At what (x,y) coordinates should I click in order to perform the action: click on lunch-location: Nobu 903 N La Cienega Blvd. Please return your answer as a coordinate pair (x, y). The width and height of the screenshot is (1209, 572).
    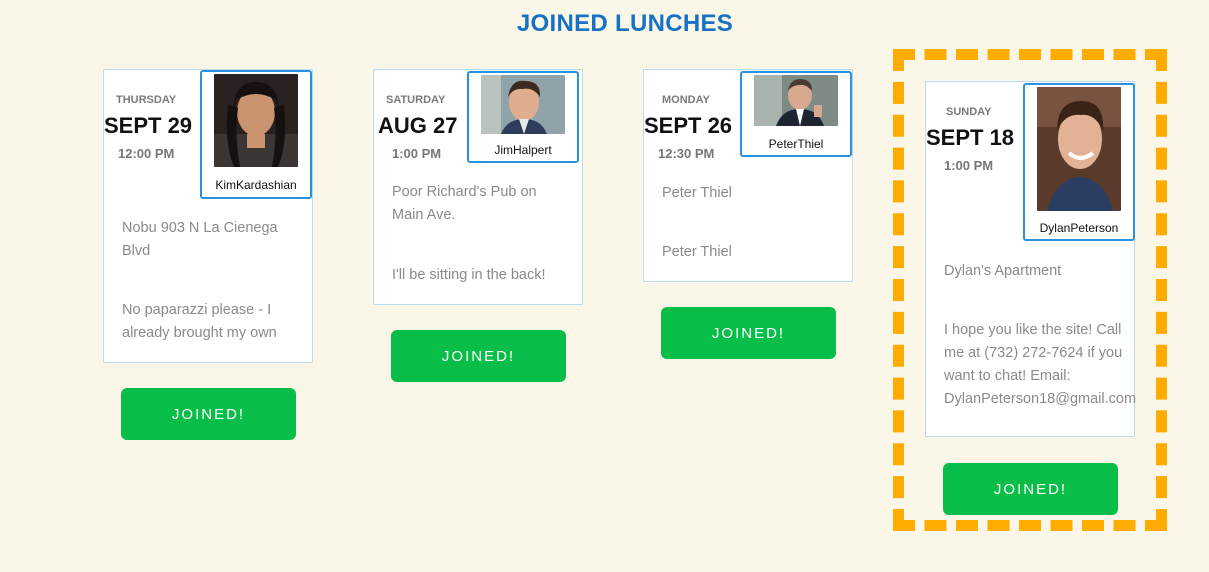
    Looking at the image, I should click on (200, 239).